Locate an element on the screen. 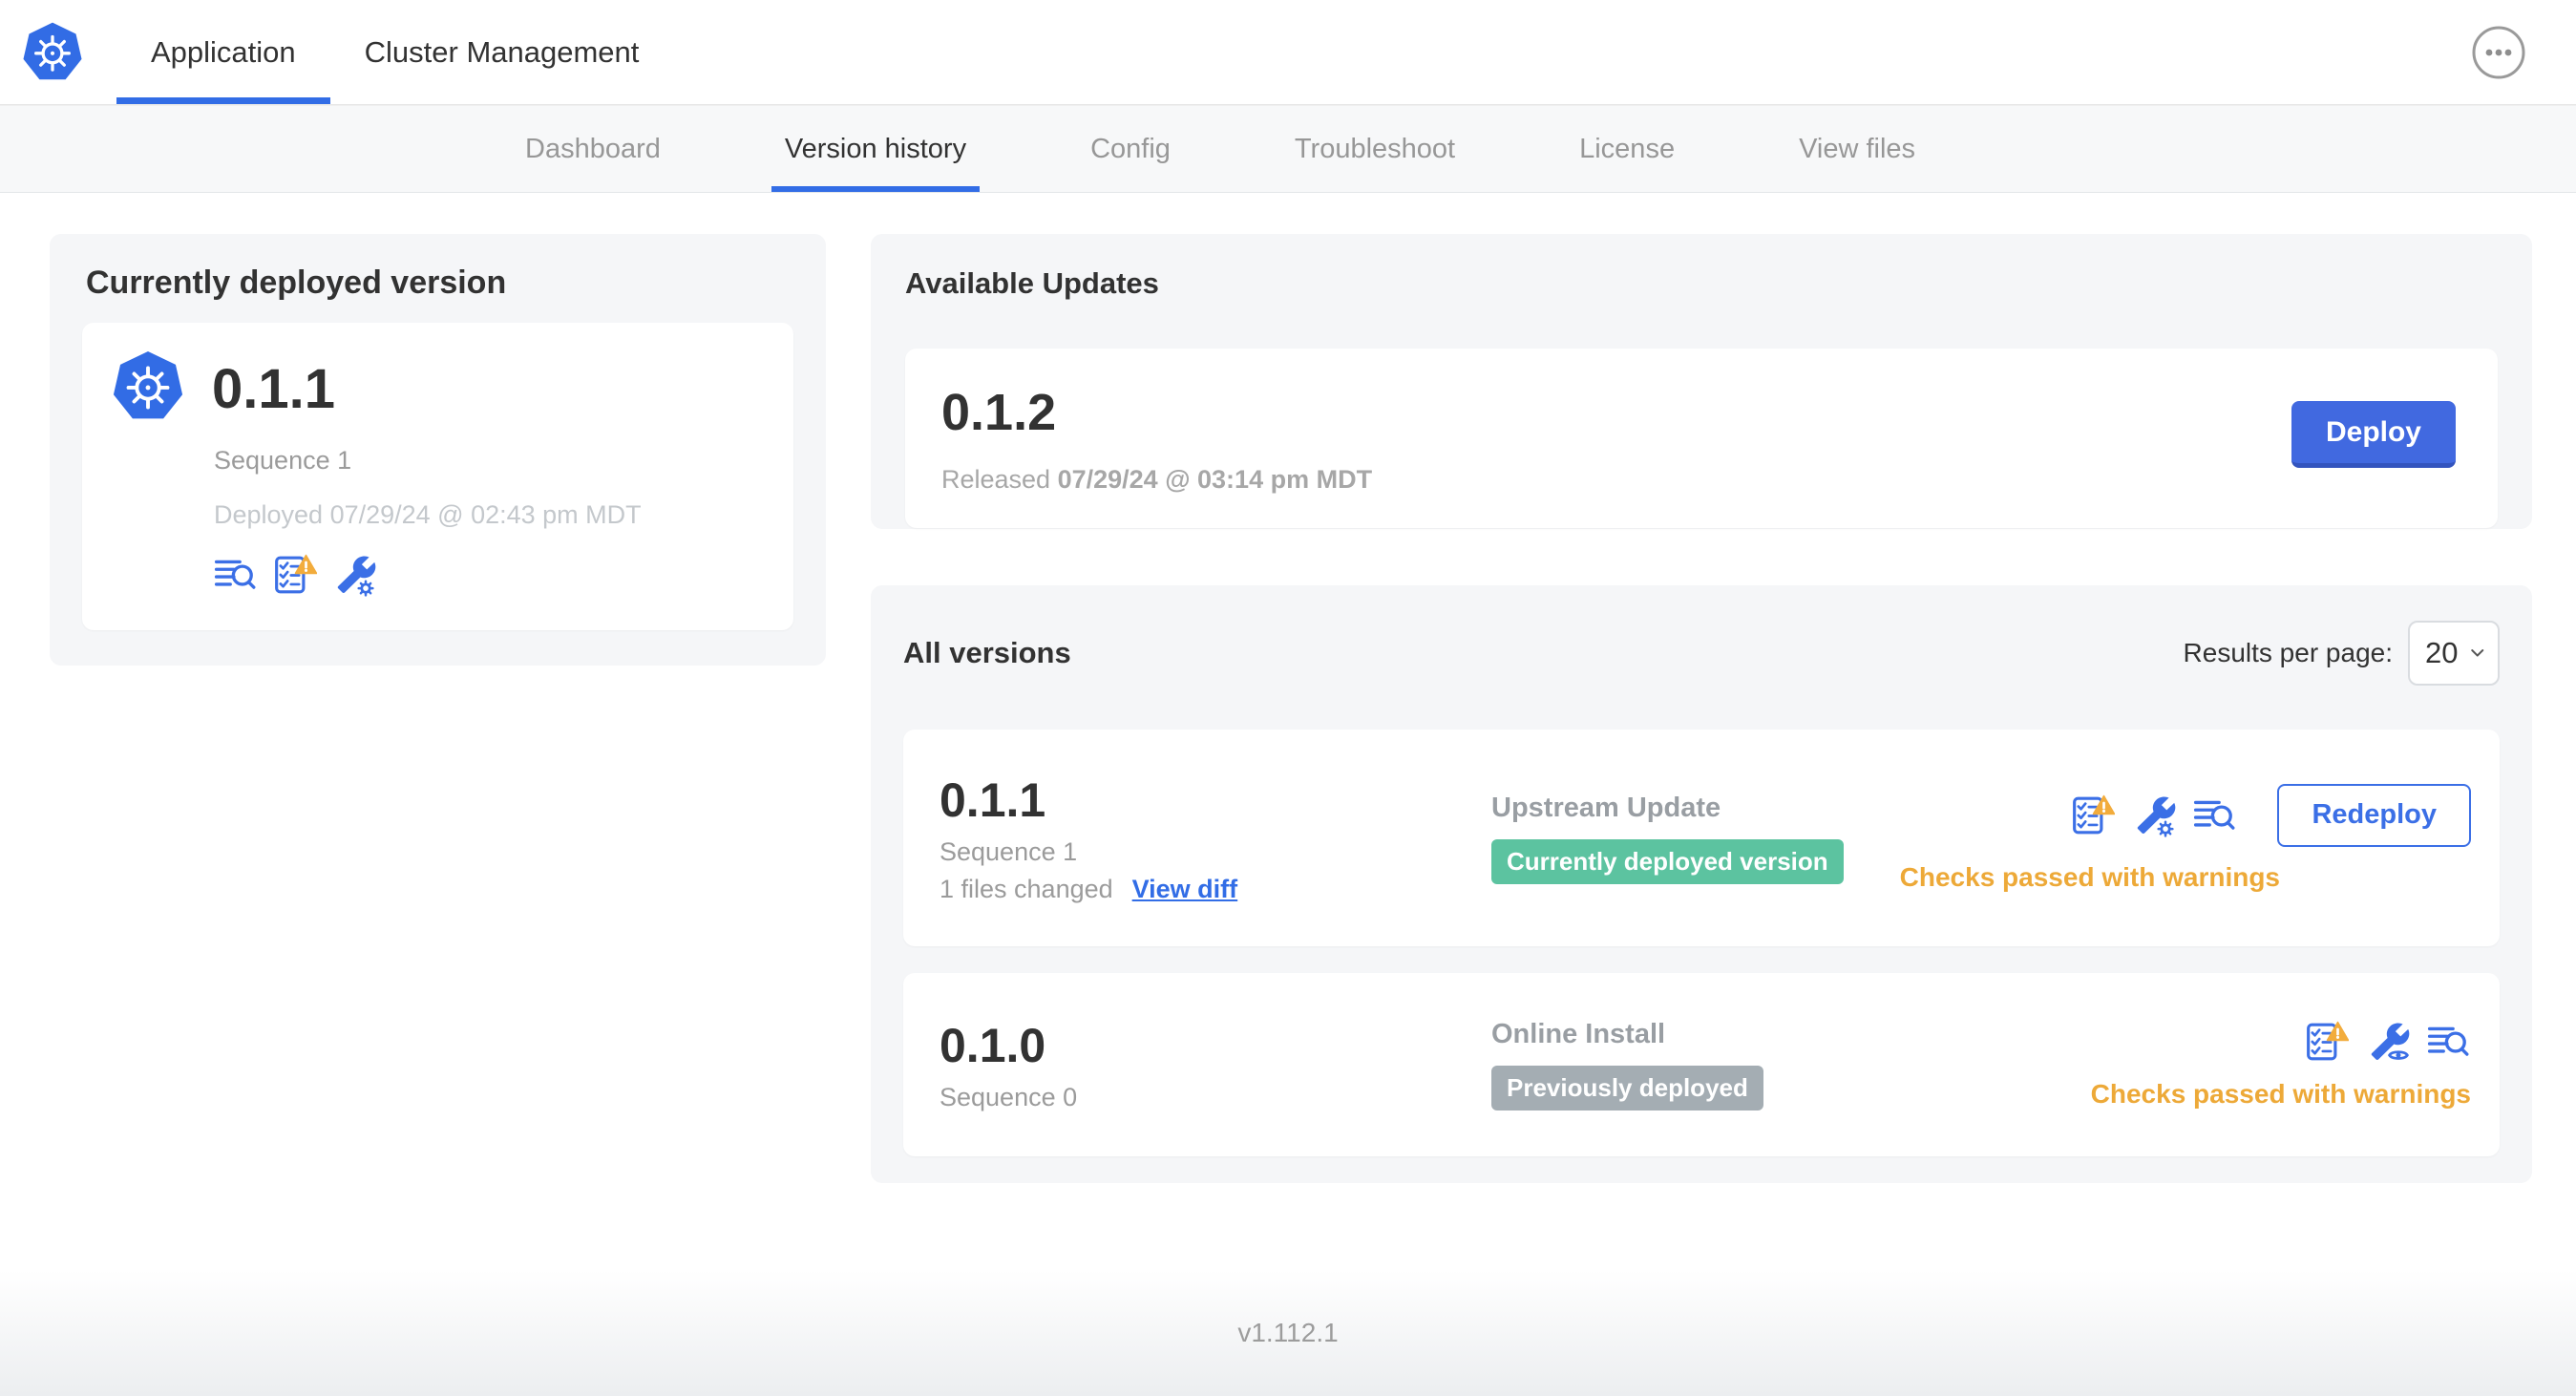 Image resolution: width=2576 pixels, height=1396 pixels. subnav-tab-troubleshoot: Troubleshoot is located at coordinates (1375, 149).